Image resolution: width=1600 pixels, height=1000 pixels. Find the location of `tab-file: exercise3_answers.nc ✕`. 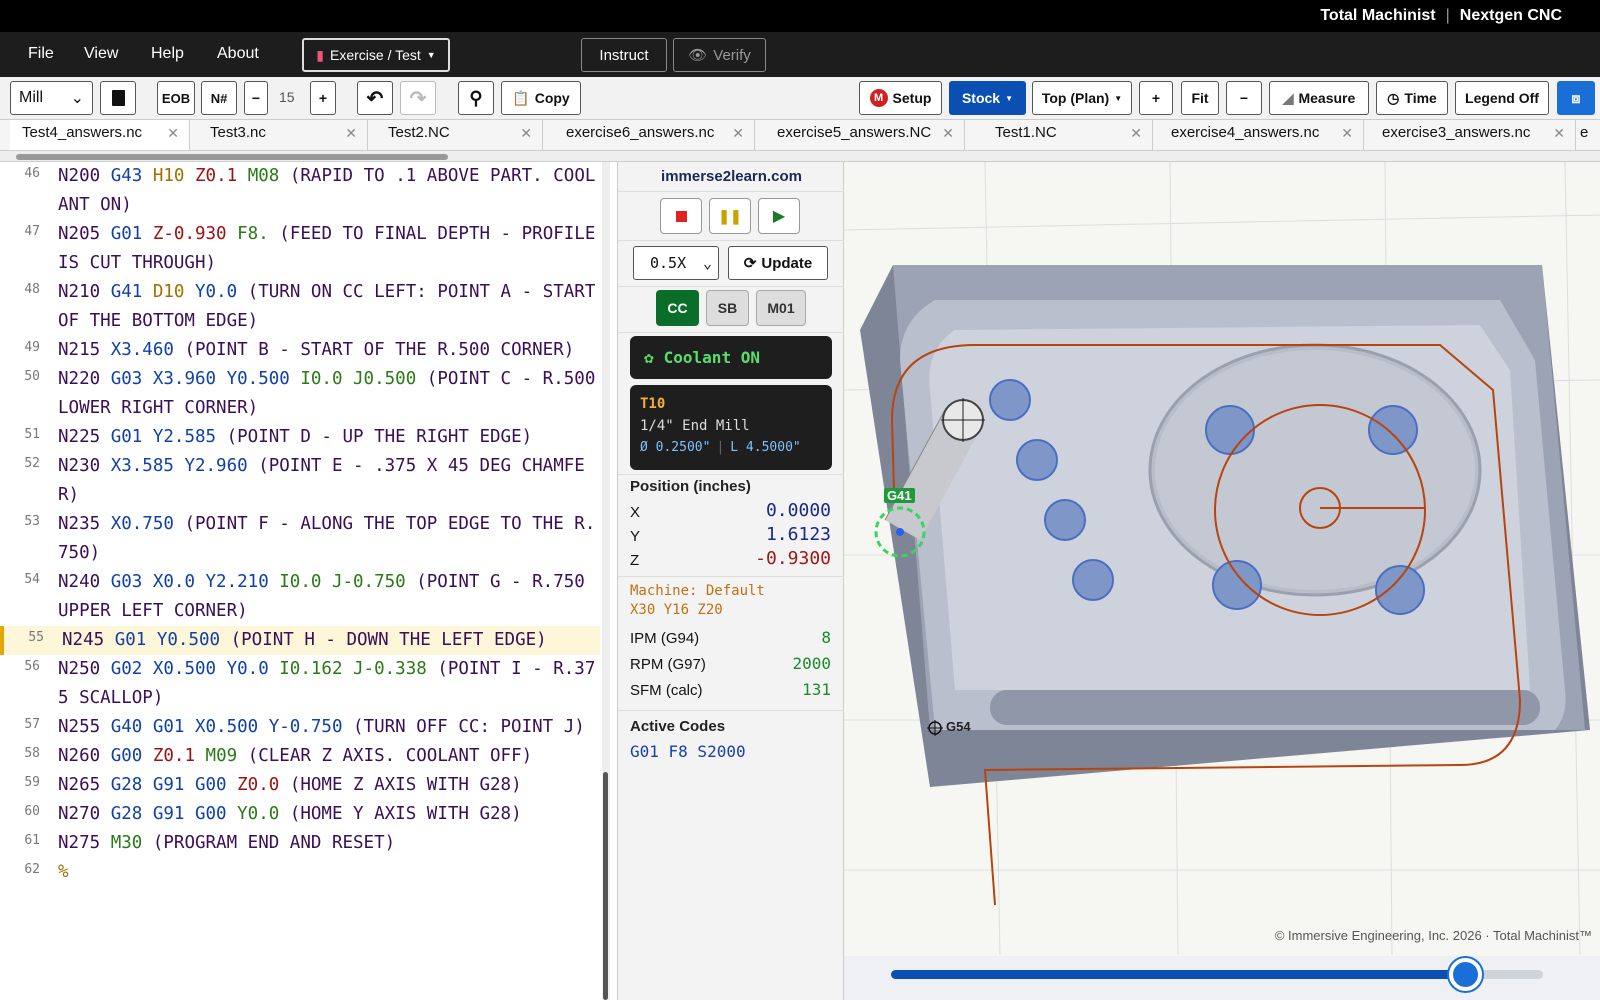

tab-file: exercise3_answers.nc ✕ is located at coordinates (1470, 135).